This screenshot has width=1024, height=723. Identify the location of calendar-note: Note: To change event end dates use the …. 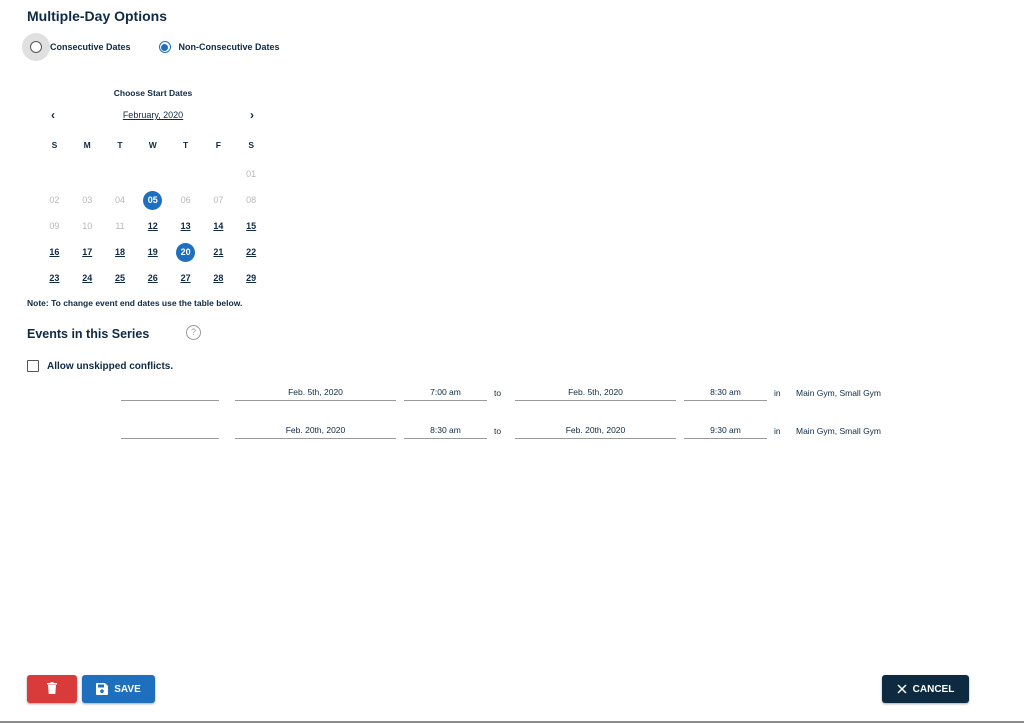
(135, 303).